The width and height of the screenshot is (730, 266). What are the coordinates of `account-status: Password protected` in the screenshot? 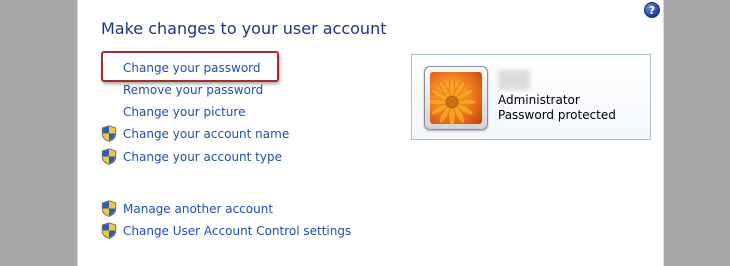 It's located at (557, 115).